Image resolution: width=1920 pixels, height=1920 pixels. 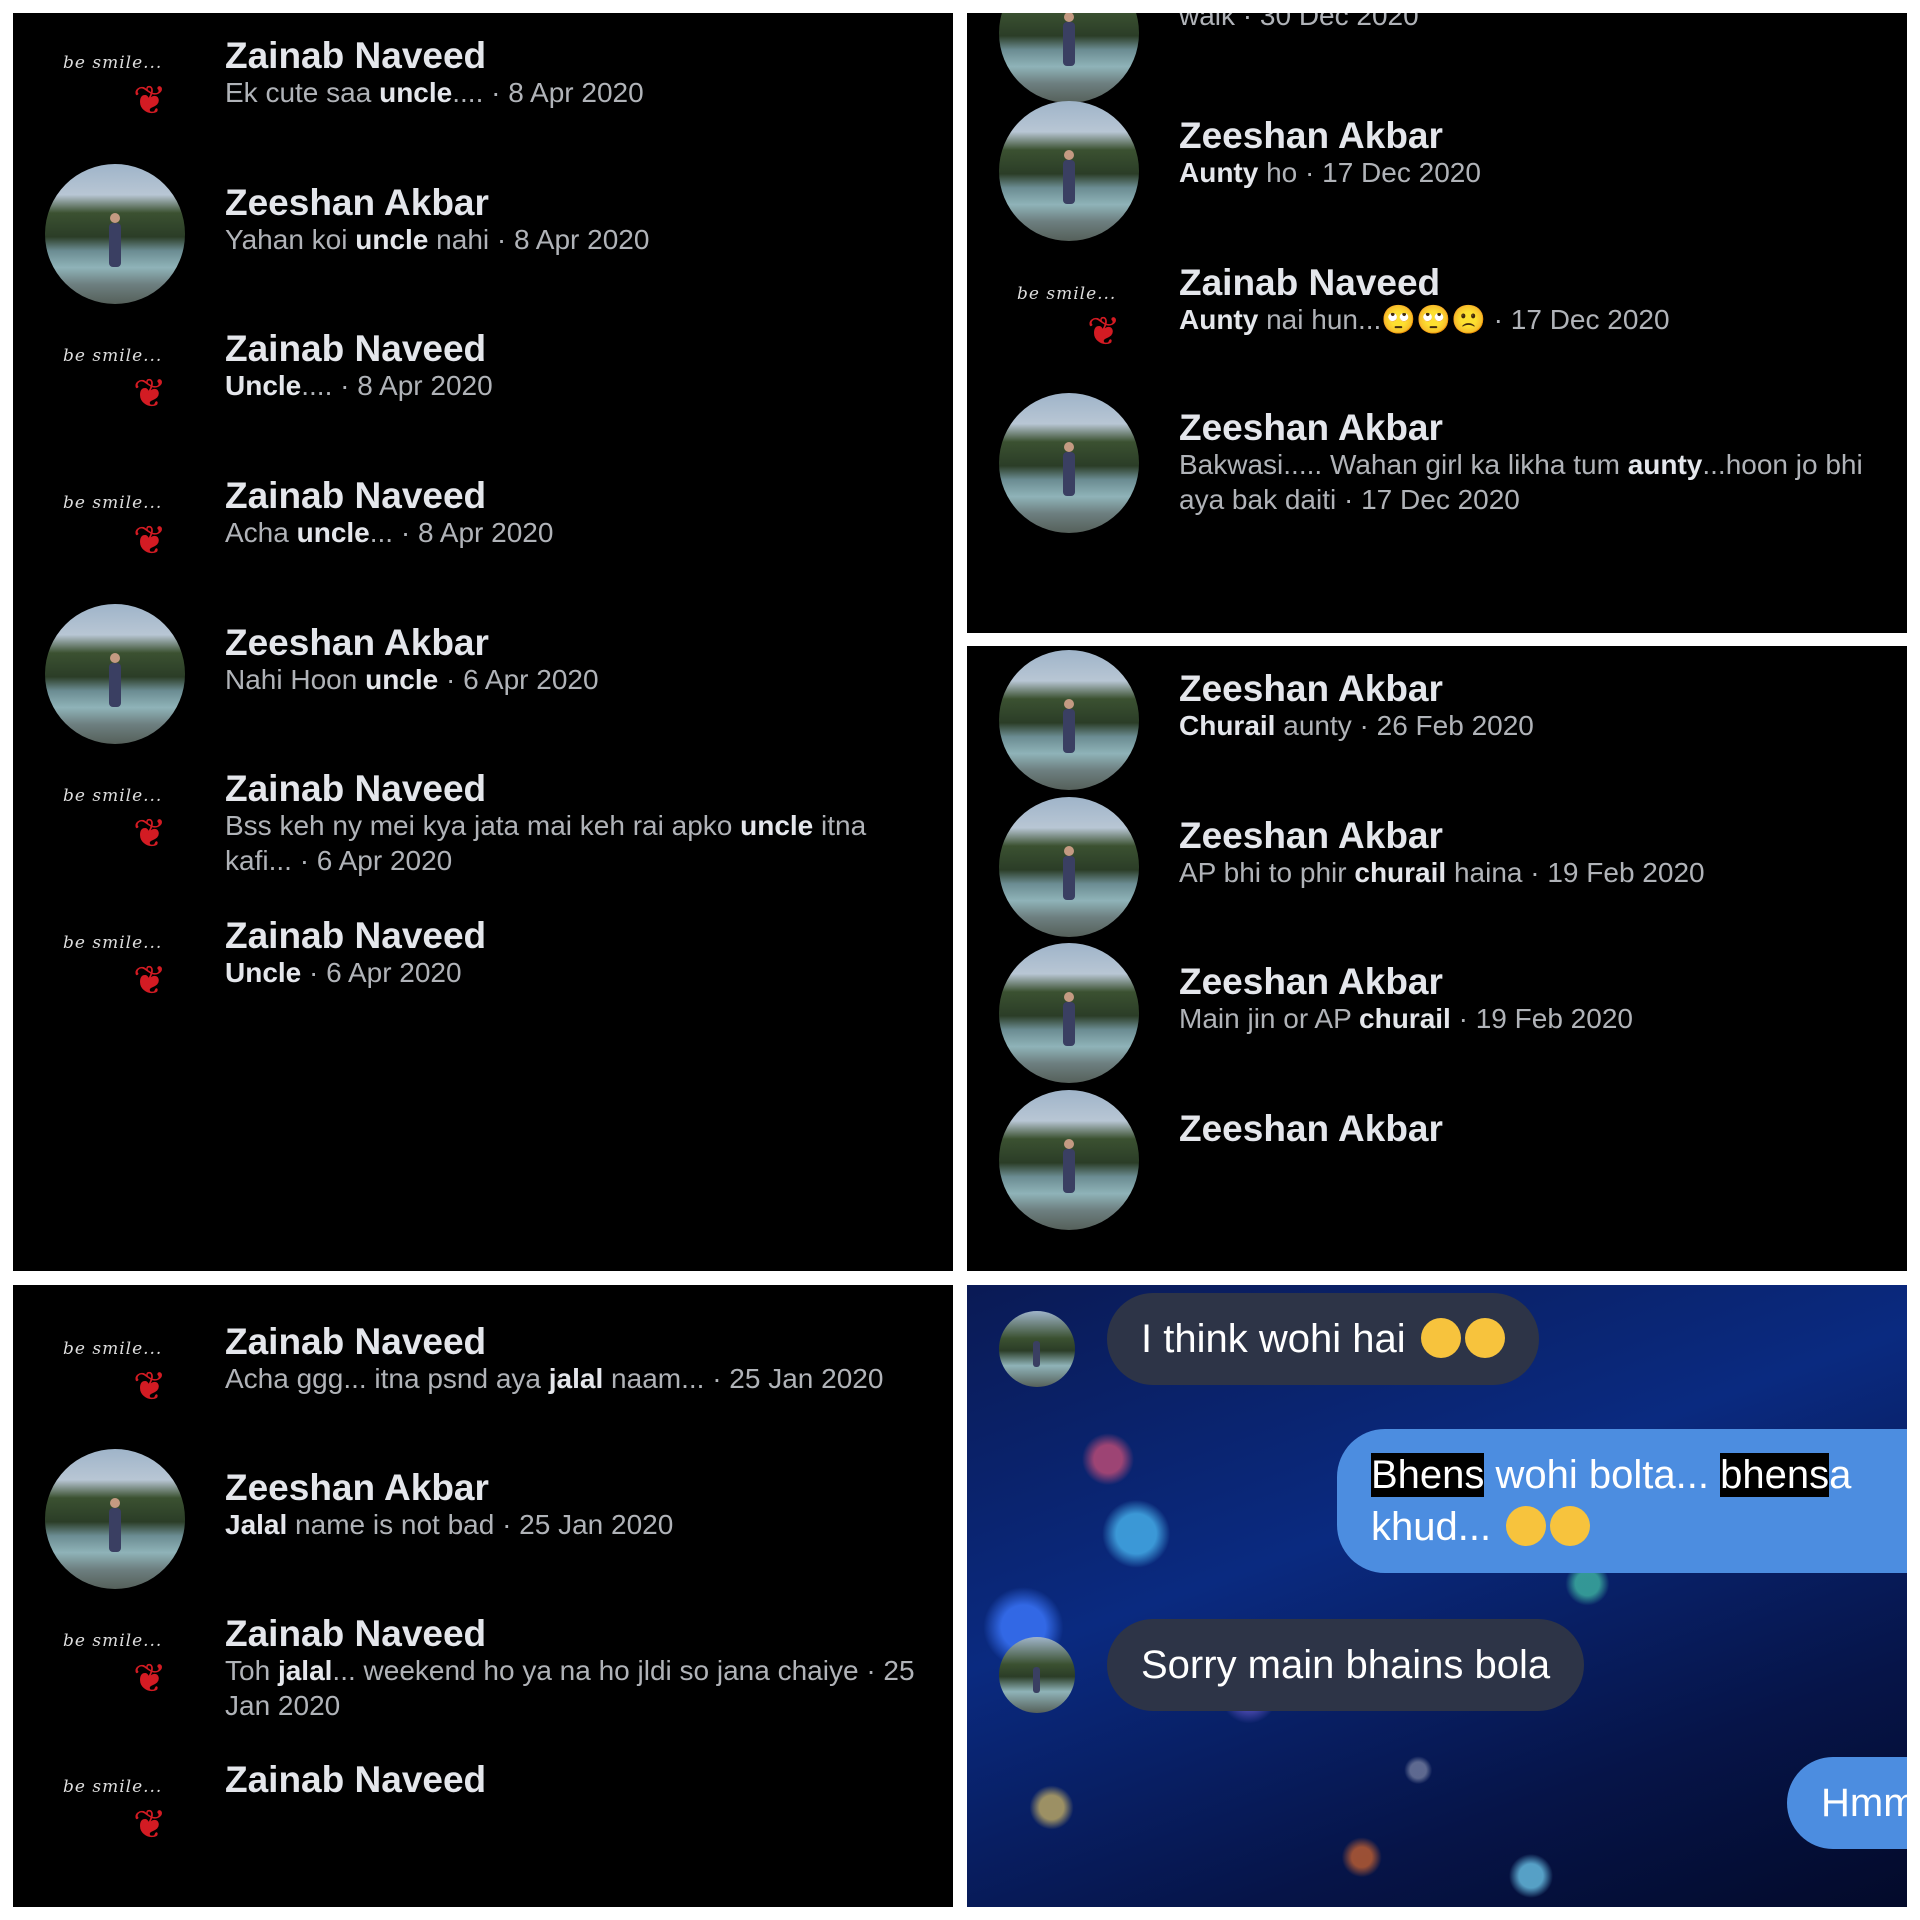 I want to click on message-snippet: Aunty ho · 17 Dec 2020, so click(x=1531, y=172).